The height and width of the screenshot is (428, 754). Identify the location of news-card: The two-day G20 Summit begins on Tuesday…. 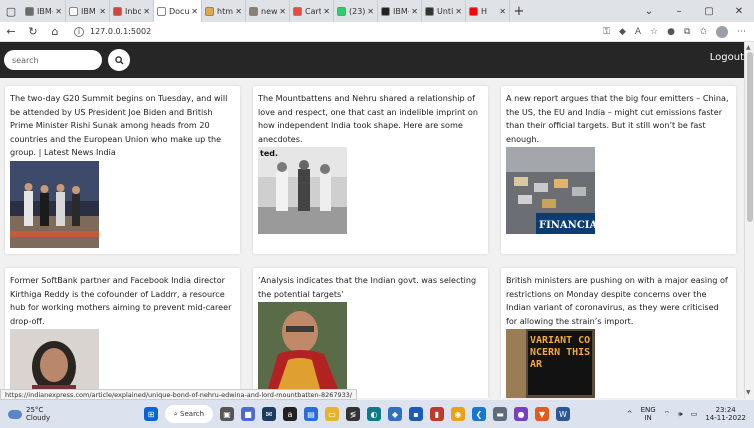
(122, 170).